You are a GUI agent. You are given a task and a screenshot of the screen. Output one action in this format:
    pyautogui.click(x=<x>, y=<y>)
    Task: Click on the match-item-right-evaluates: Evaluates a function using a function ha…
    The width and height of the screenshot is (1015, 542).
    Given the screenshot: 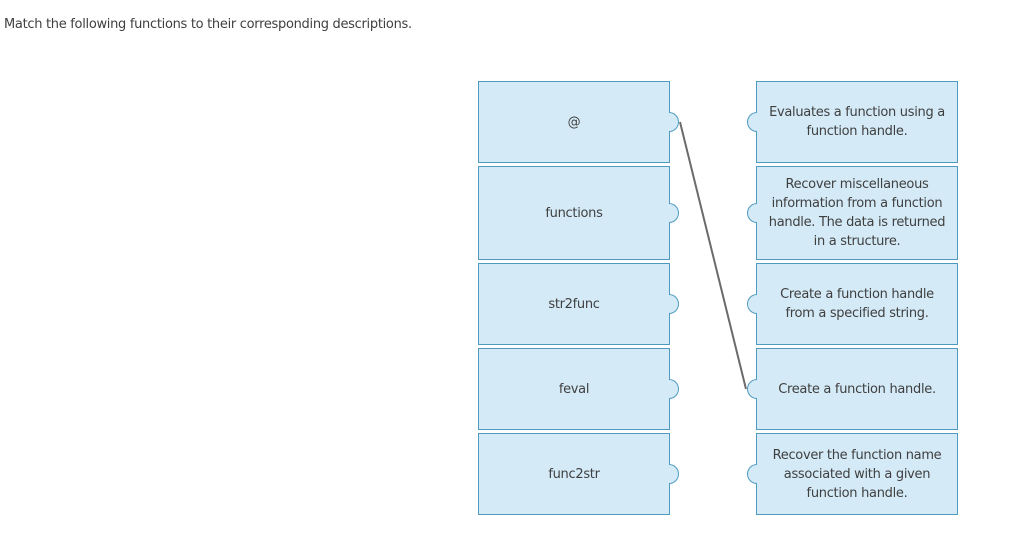 What is the action you would take?
    pyautogui.click(x=852, y=122)
    